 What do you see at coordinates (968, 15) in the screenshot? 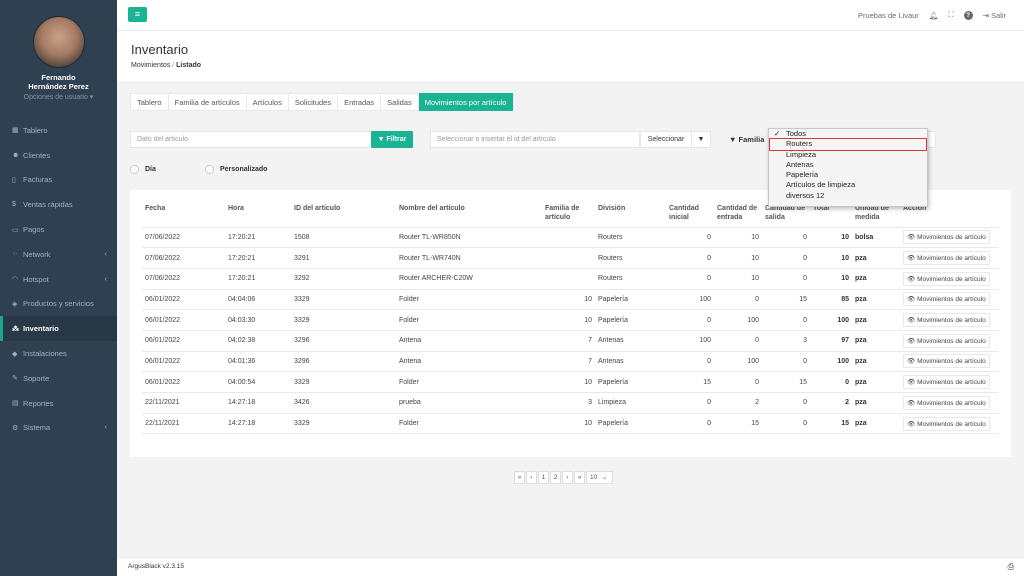
I see `help-icon: ?` at bounding box center [968, 15].